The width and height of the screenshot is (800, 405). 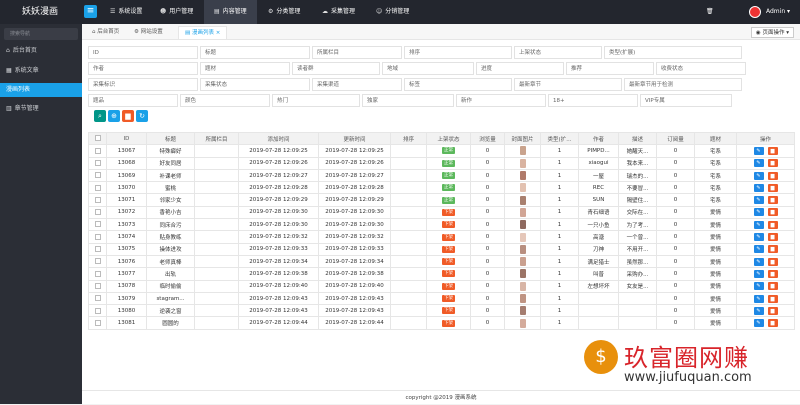 What do you see at coordinates (114, 116) in the screenshot?
I see `add-button: ⊕` at bounding box center [114, 116].